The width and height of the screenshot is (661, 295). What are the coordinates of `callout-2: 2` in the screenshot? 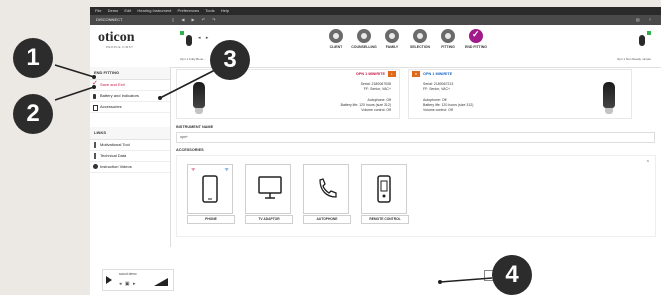 It's located at (33, 114).